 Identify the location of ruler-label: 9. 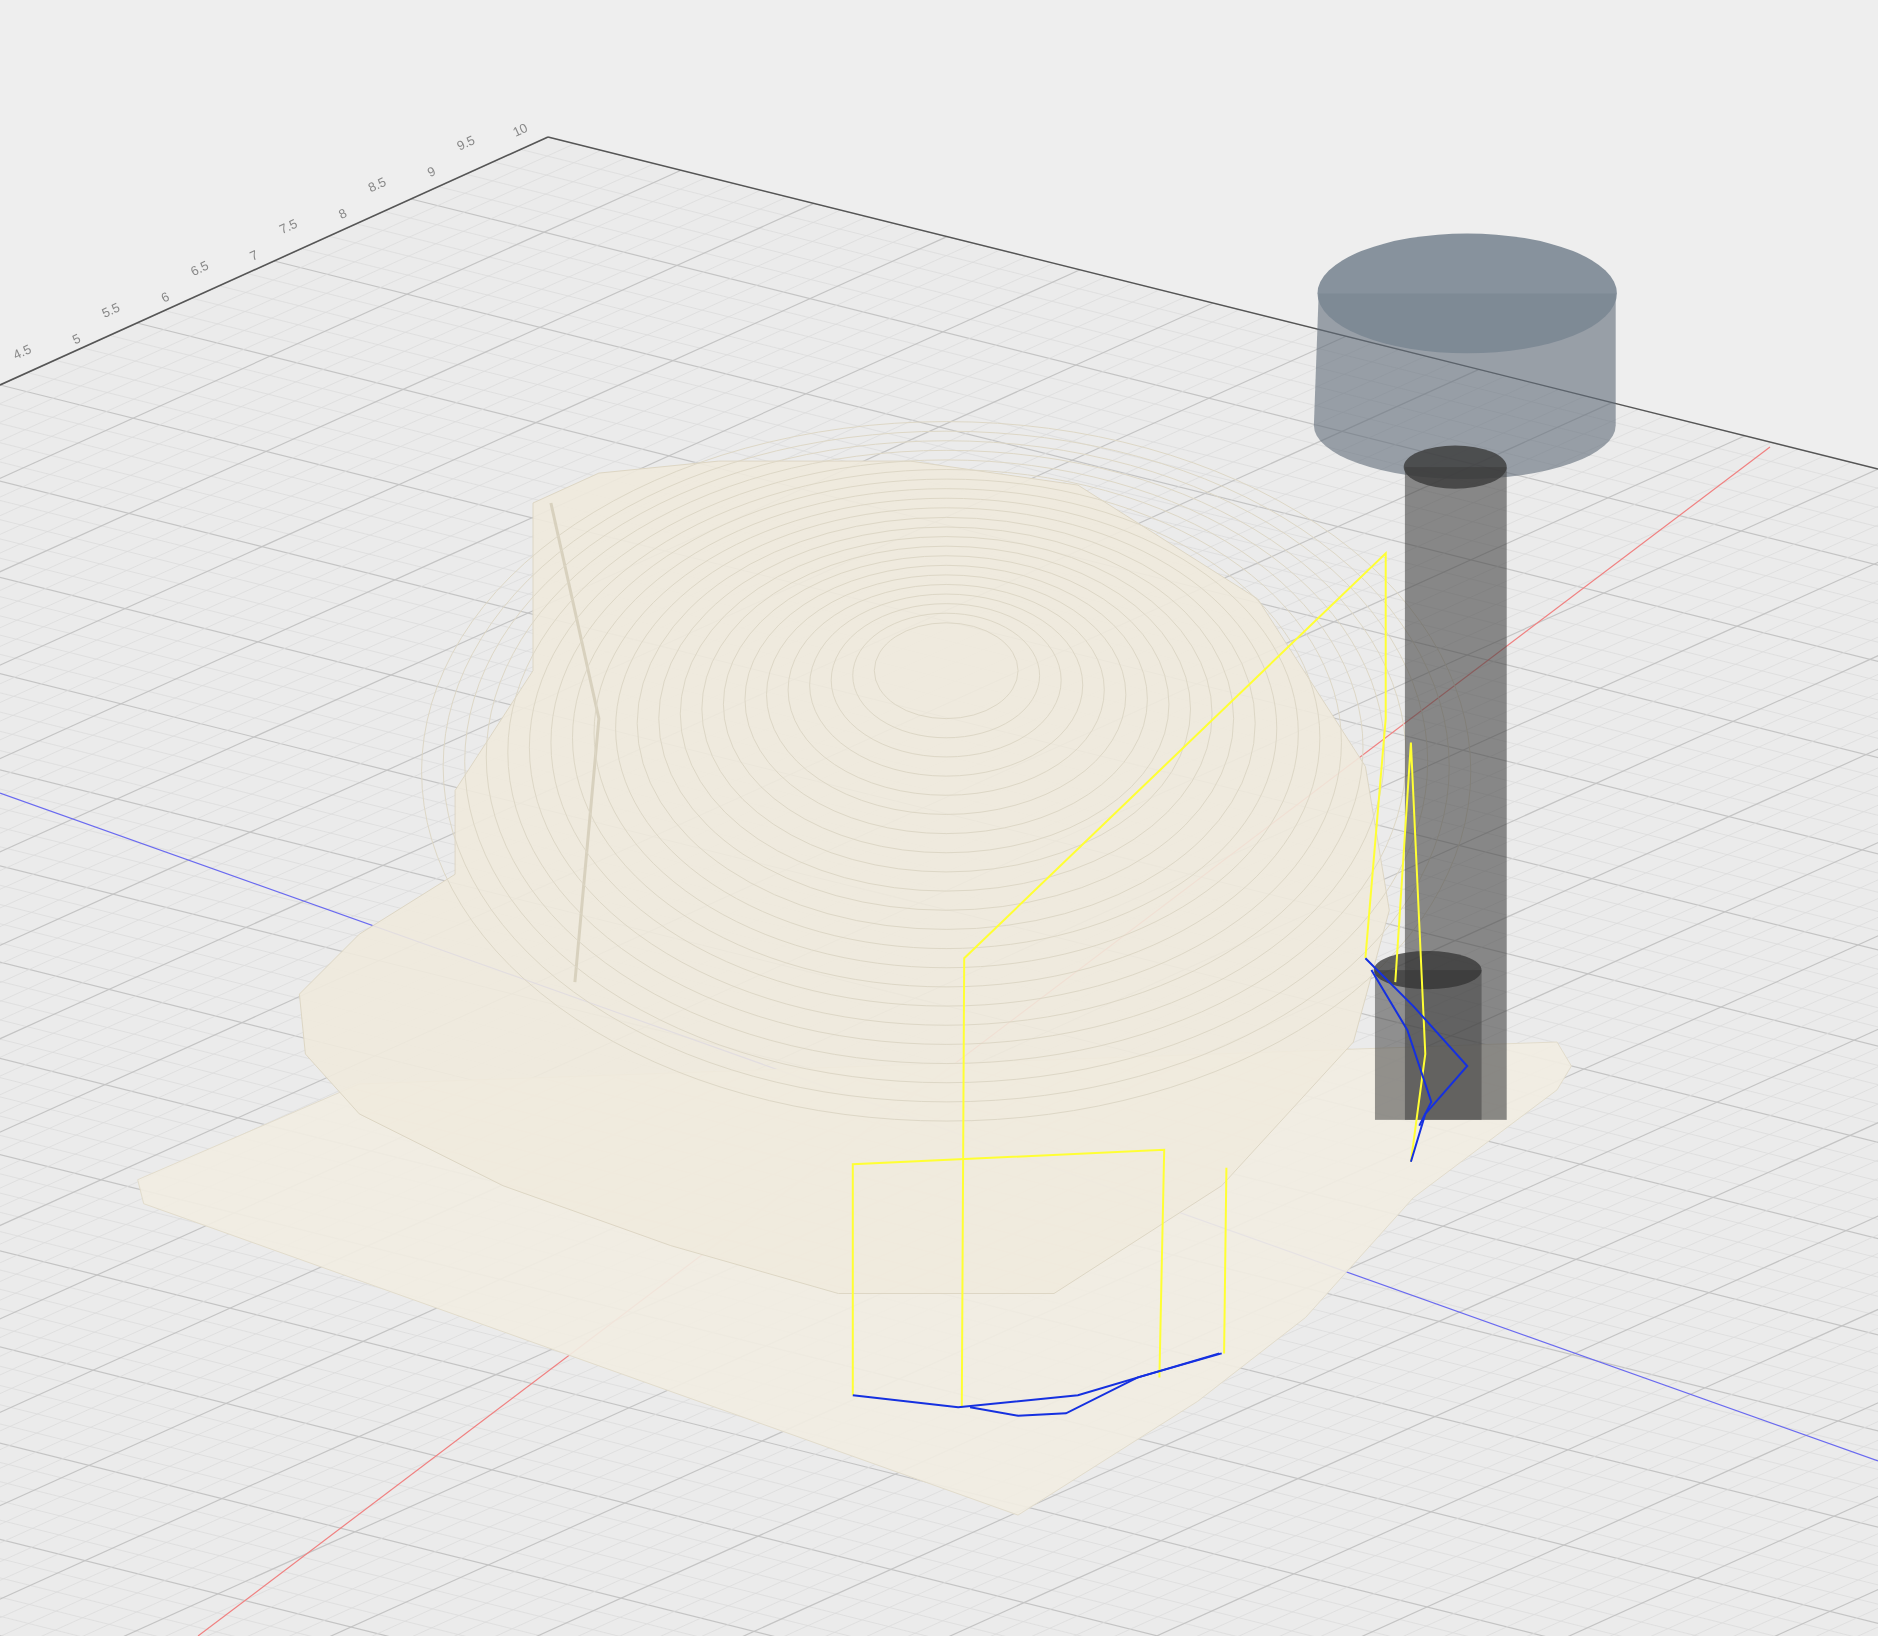
(431, 172).